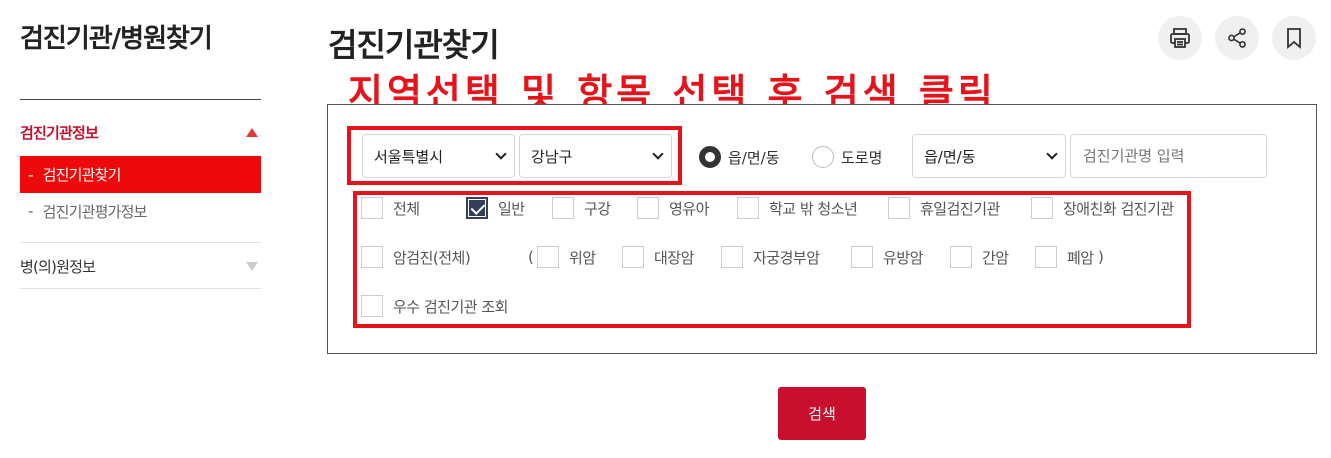  I want to click on share-icon, so click(1237, 38).